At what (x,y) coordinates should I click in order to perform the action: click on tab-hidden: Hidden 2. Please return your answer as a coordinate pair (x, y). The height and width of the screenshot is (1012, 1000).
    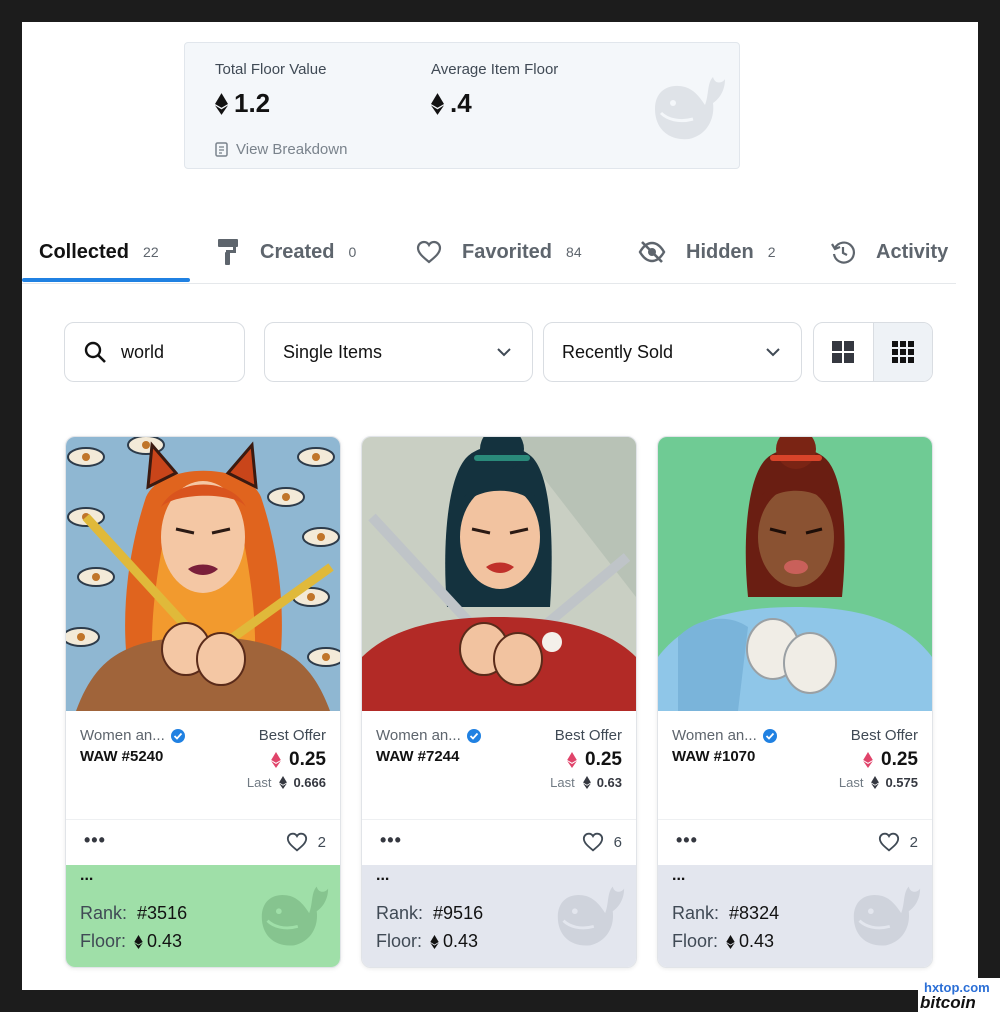
    Looking at the image, I should click on (707, 252).